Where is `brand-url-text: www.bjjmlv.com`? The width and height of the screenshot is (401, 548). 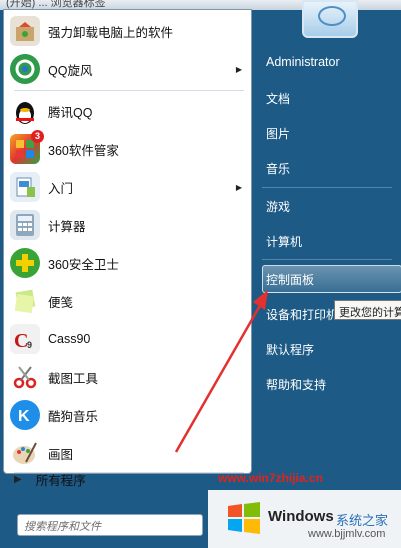
brand-url-text: www.bjjmlv.com is located at coordinates (347, 534).